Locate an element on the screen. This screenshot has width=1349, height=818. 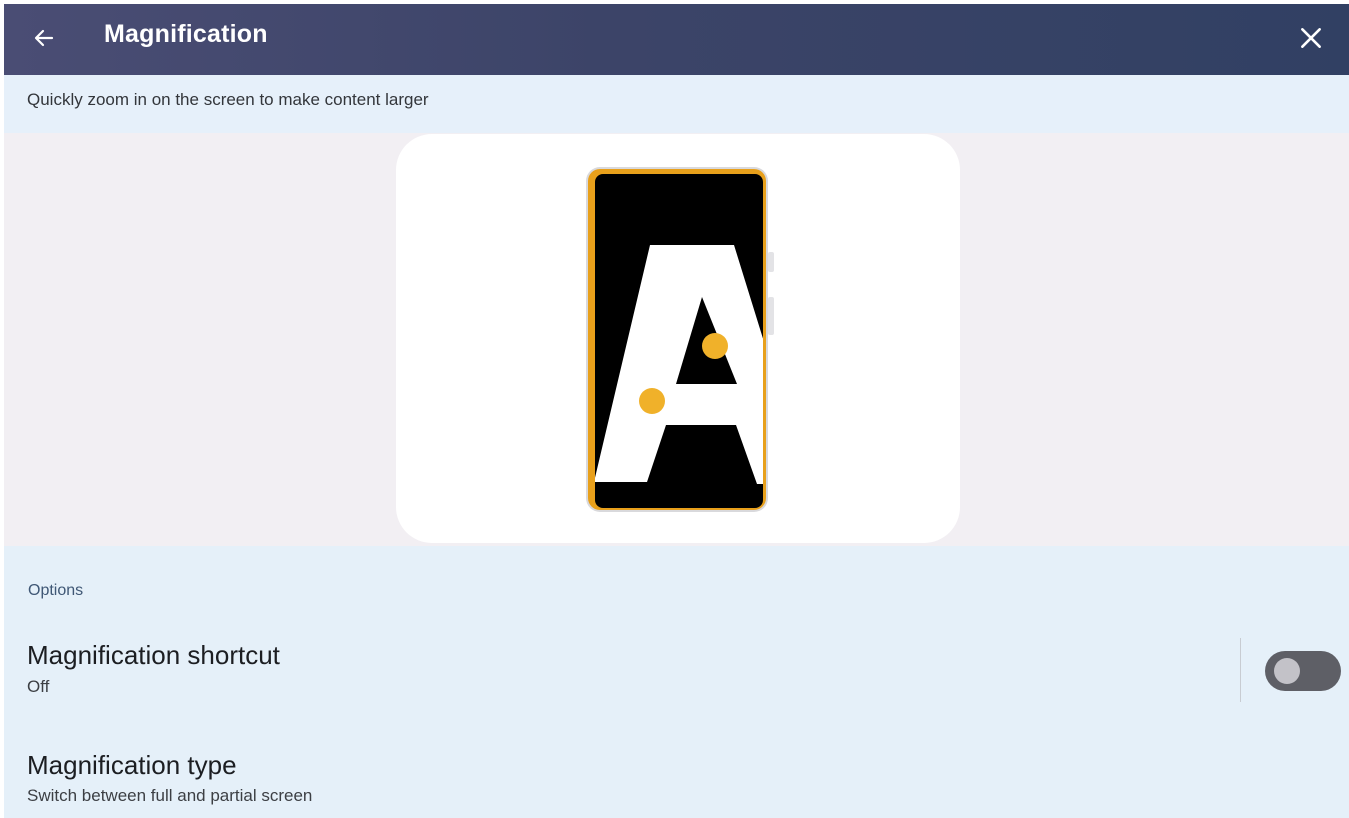
back-button is located at coordinates (44, 38).